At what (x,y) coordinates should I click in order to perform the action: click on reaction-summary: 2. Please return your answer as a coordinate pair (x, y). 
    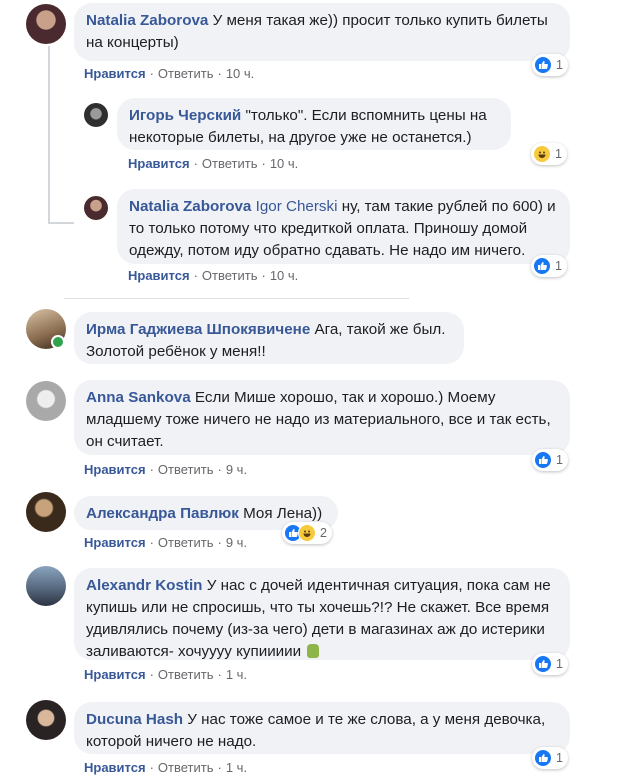
    Looking at the image, I should click on (307, 533).